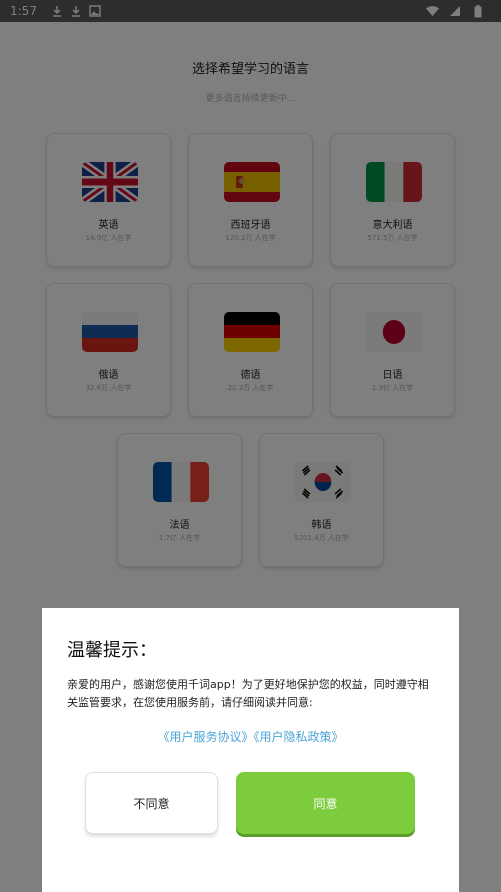 Image resolution: width=501 pixels, height=892 pixels. I want to click on user-service-agreement-link: 《用户服务协议》, so click(205, 737).